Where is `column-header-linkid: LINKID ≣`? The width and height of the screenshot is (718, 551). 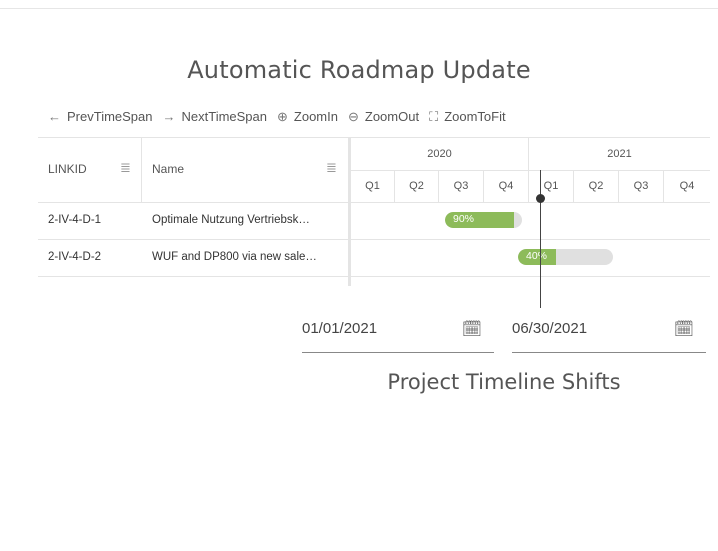
column-header-linkid: LINKID ≣ is located at coordinates (90, 170).